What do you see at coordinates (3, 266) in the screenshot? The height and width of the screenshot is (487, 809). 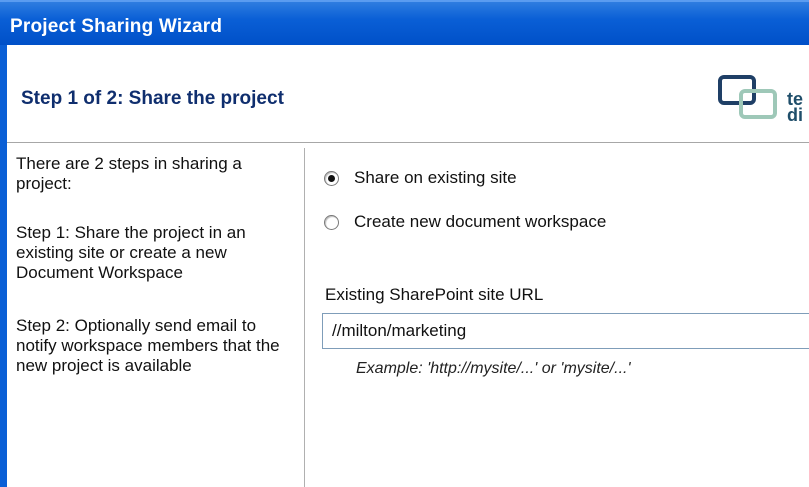 I see `window-left-border` at bounding box center [3, 266].